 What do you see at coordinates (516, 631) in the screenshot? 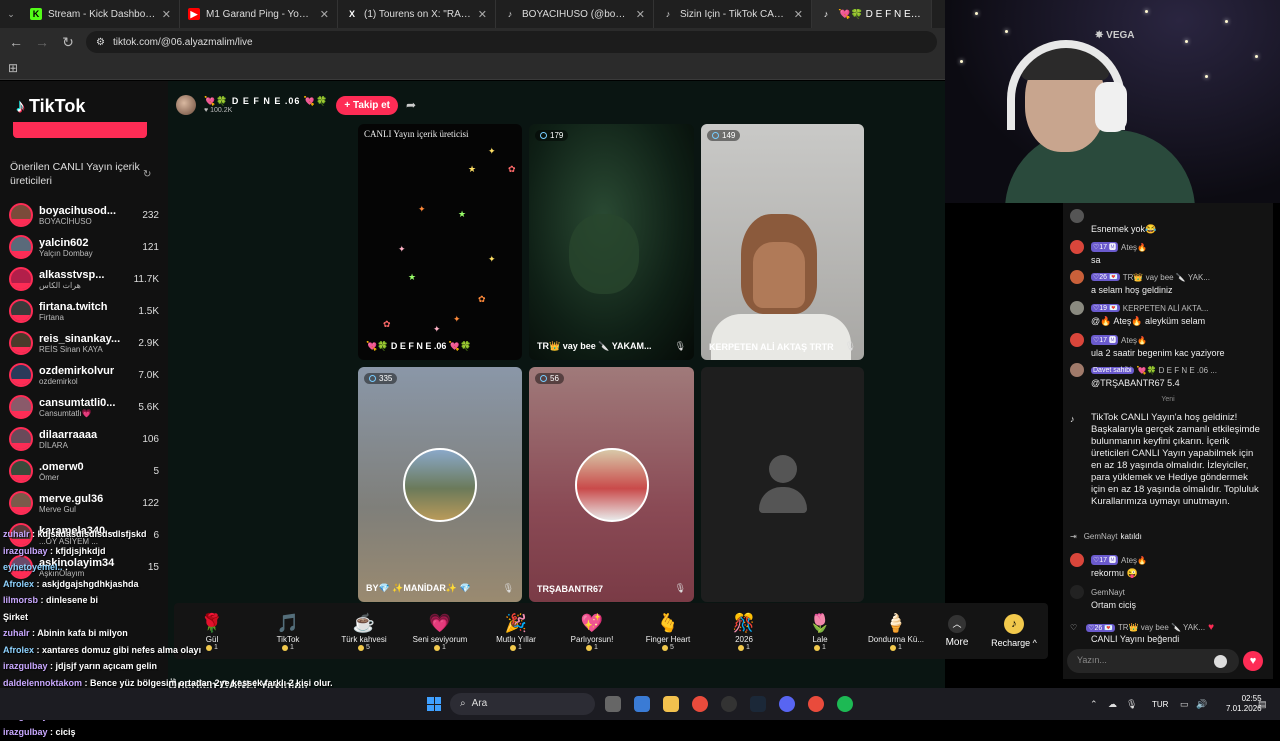
I see `gift-item: 🎉 Mutlu Yıllar 1` at bounding box center [516, 631].